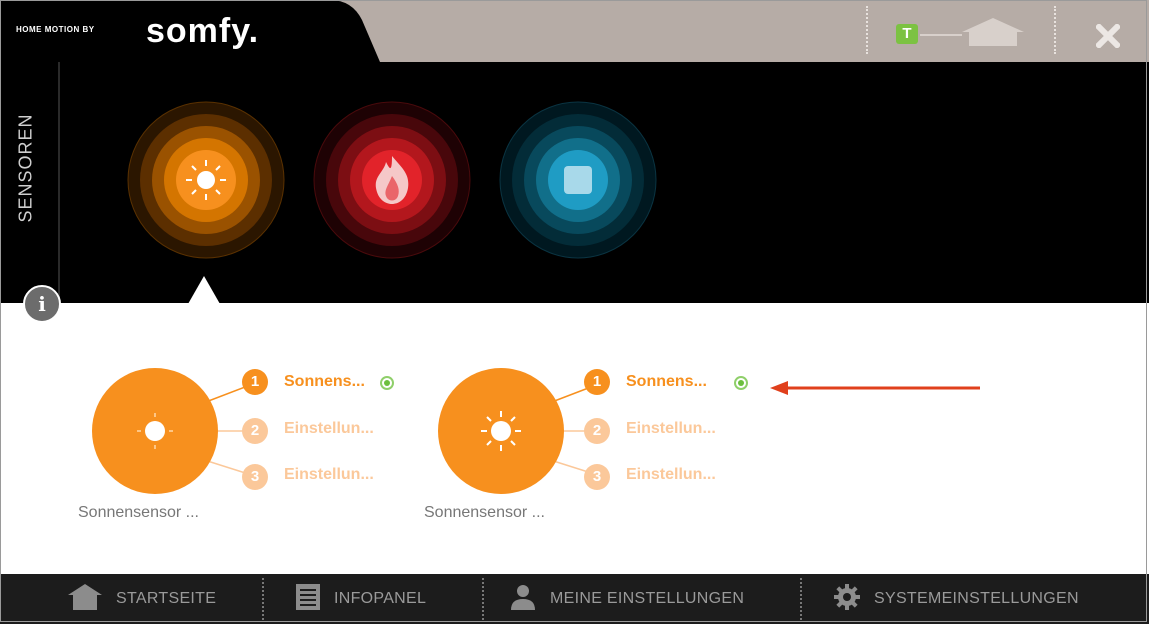  I want to click on nav-label: STARTSEITE, so click(166, 598).